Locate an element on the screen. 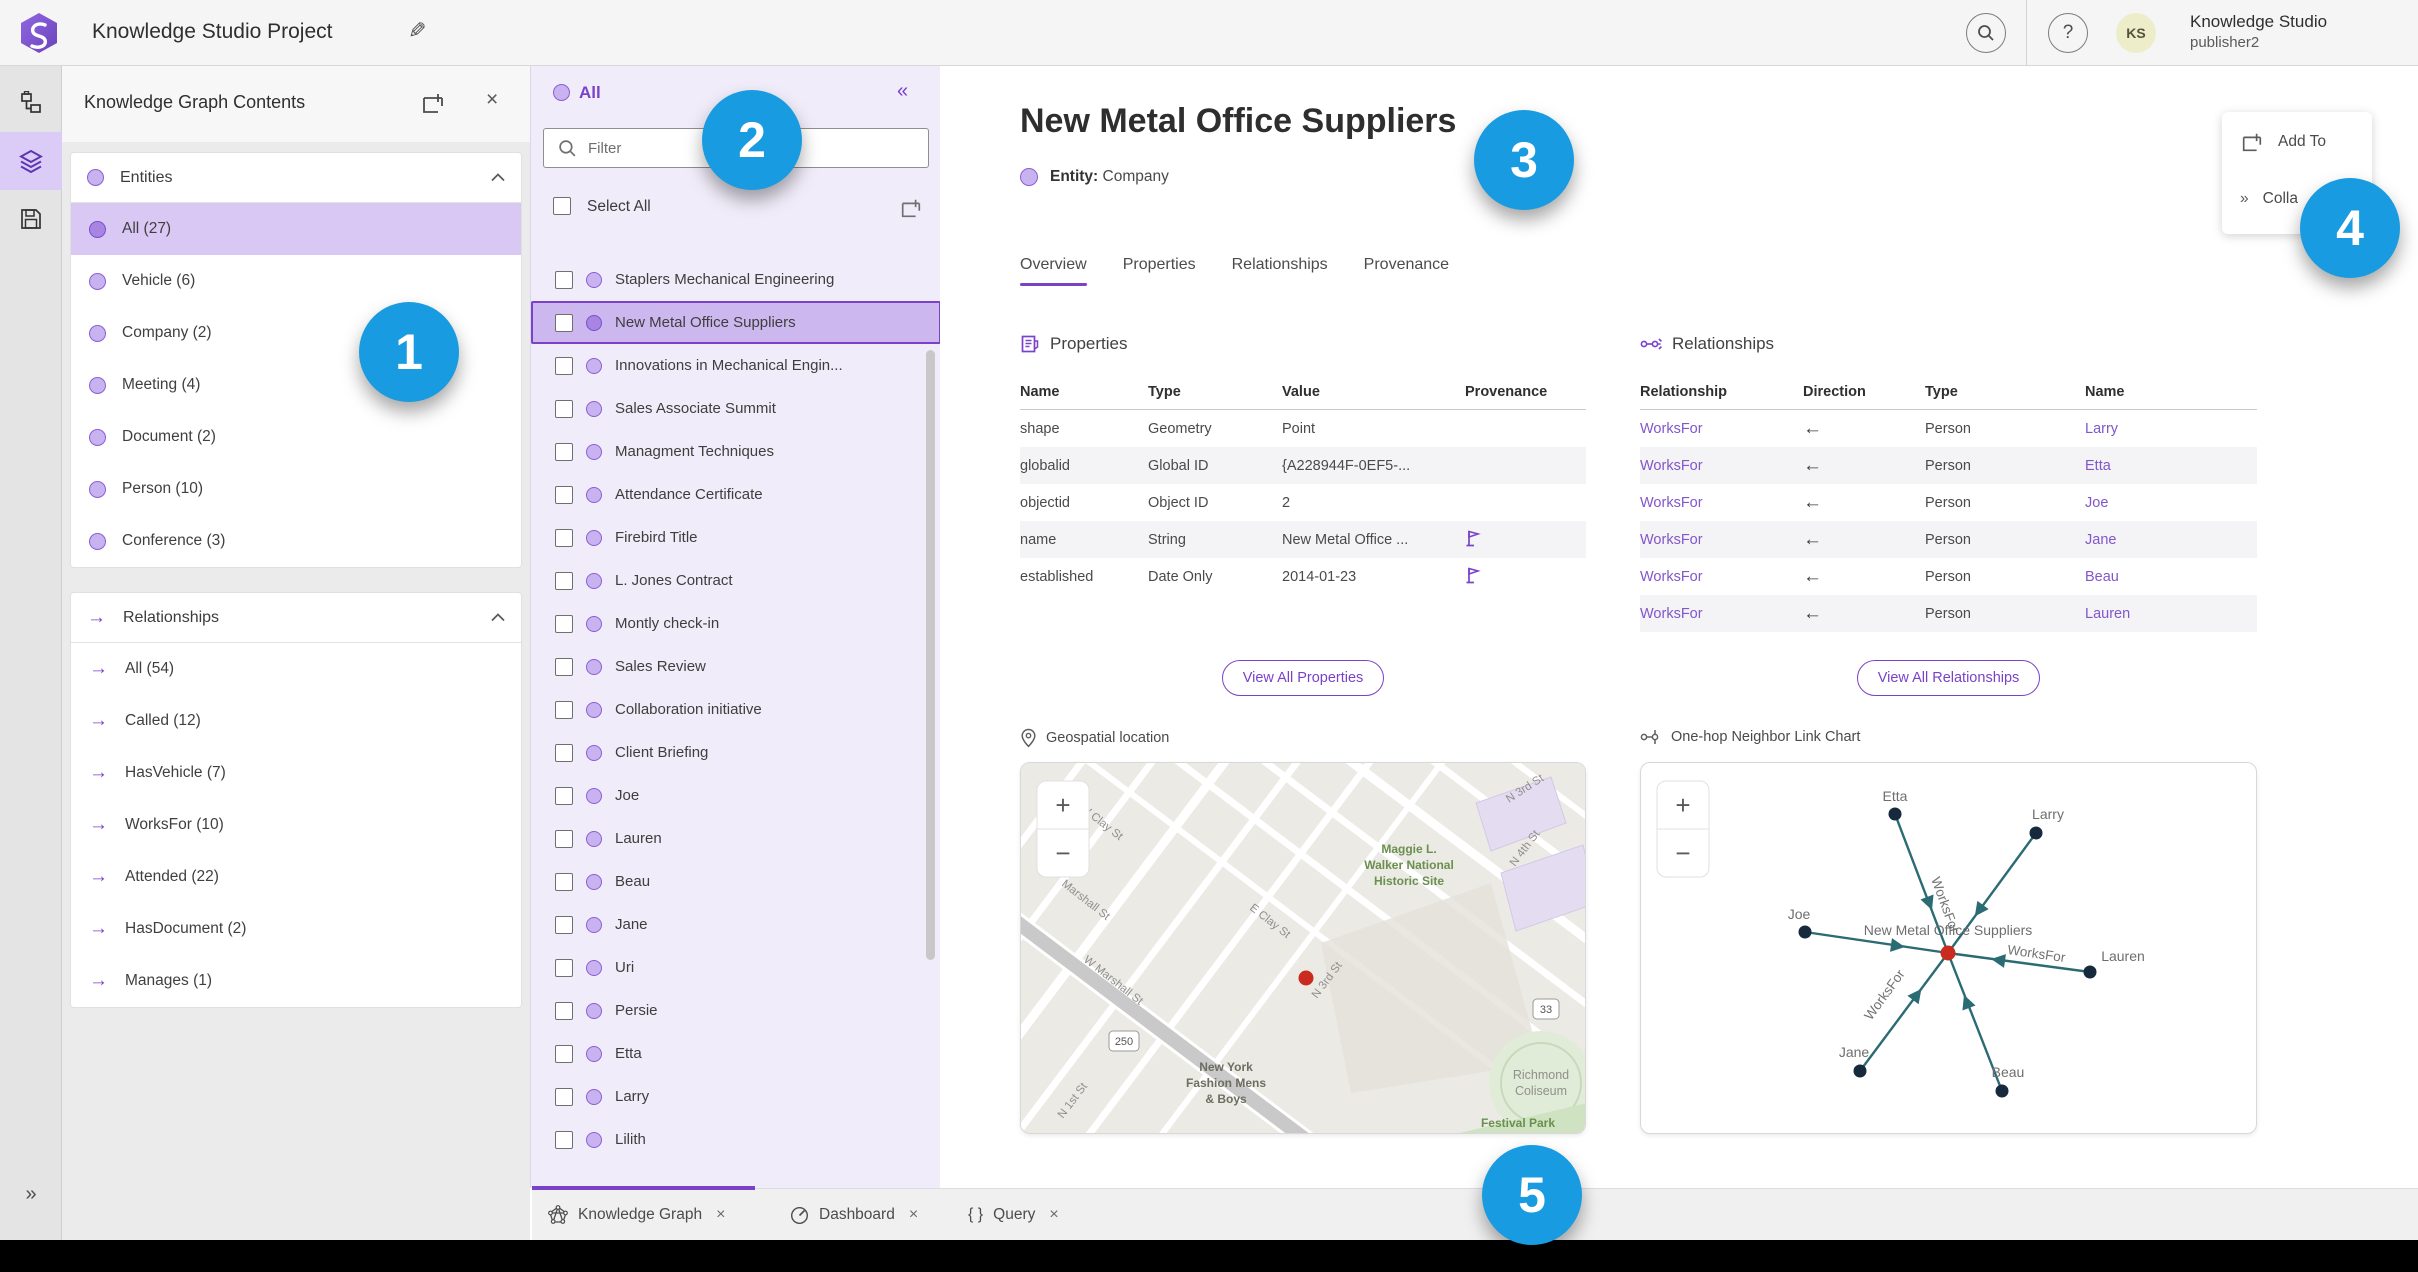  select-all-checkbox is located at coordinates (562, 206).